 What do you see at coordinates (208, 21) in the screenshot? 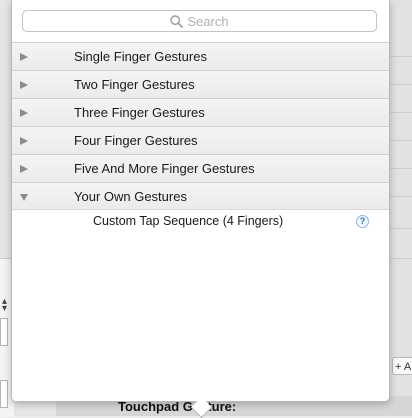
I see `search-placeholder: Search` at bounding box center [208, 21].